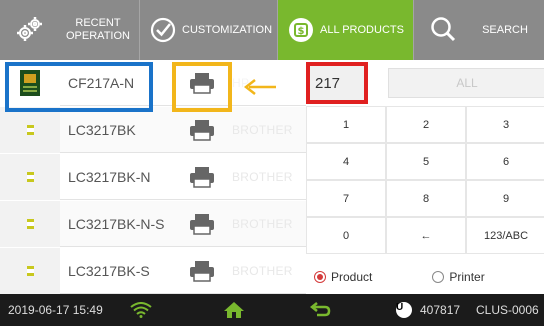  I want to click on tab-customization: CUSTOMIZATION, so click(209, 30).